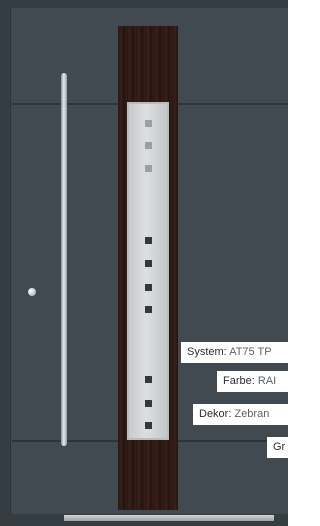  I want to click on spec-value: Zebran, so click(252, 414).